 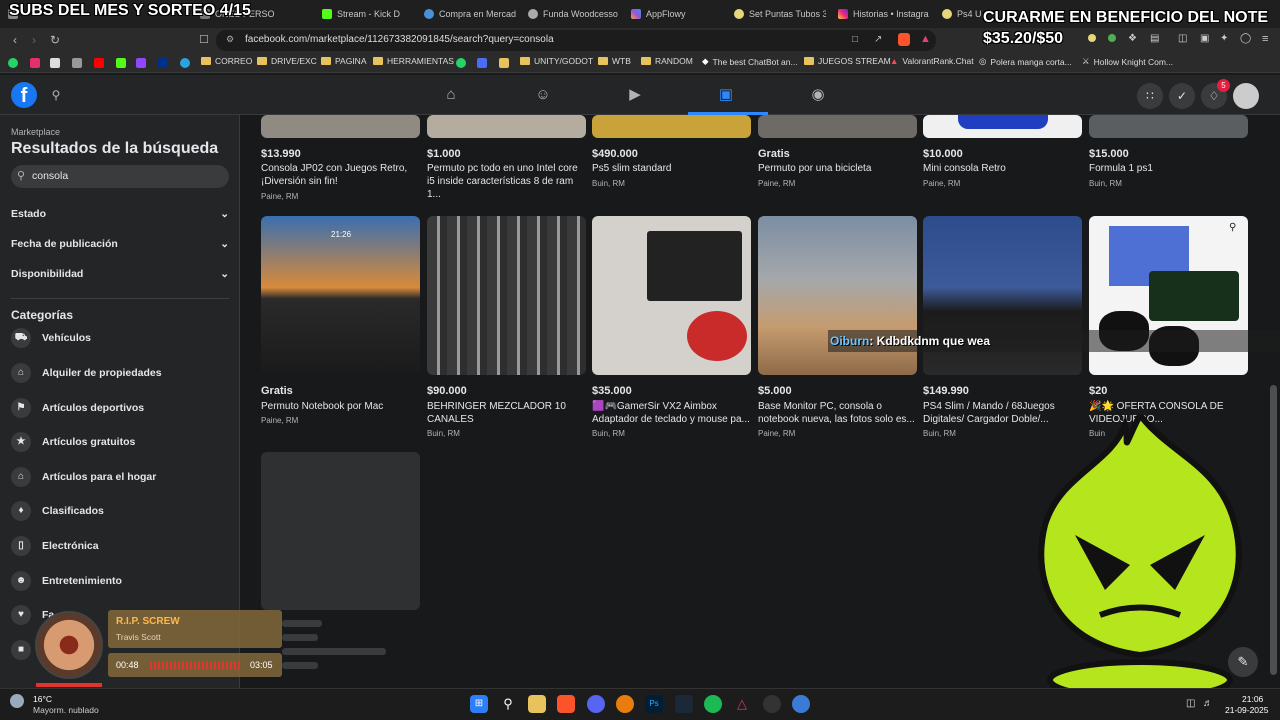 I want to click on vpn-icon: ◯, so click(x=1245, y=38).